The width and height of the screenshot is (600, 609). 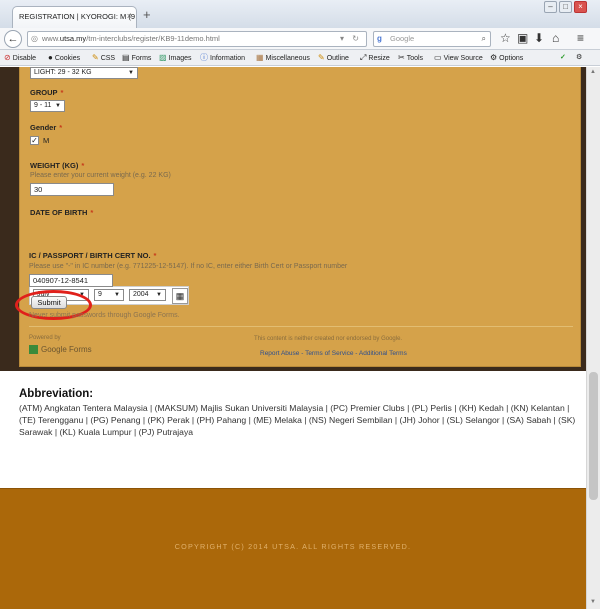 What do you see at coordinates (47, 106) in the screenshot?
I see `group-select: 9 - 11 ▼` at bounding box center [47, 106].